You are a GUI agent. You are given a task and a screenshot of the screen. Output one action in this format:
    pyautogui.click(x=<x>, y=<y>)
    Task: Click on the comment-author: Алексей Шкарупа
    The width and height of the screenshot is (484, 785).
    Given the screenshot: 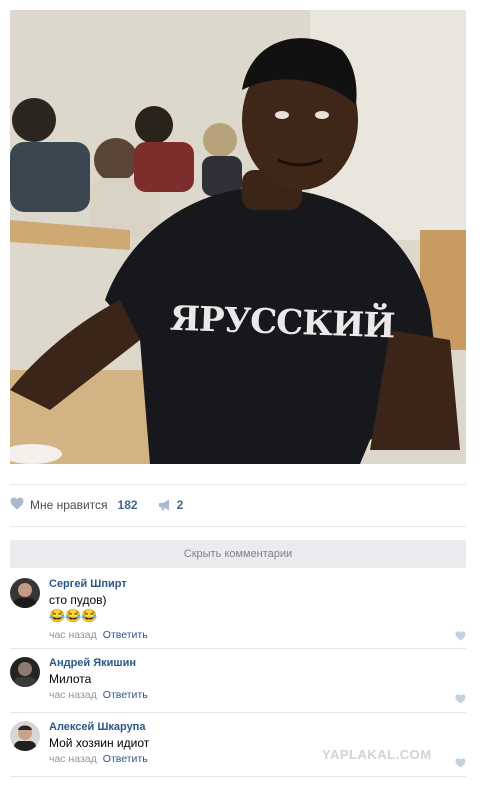 What is the action you would take?
    pyautogui.click(x=257, y=727)
    